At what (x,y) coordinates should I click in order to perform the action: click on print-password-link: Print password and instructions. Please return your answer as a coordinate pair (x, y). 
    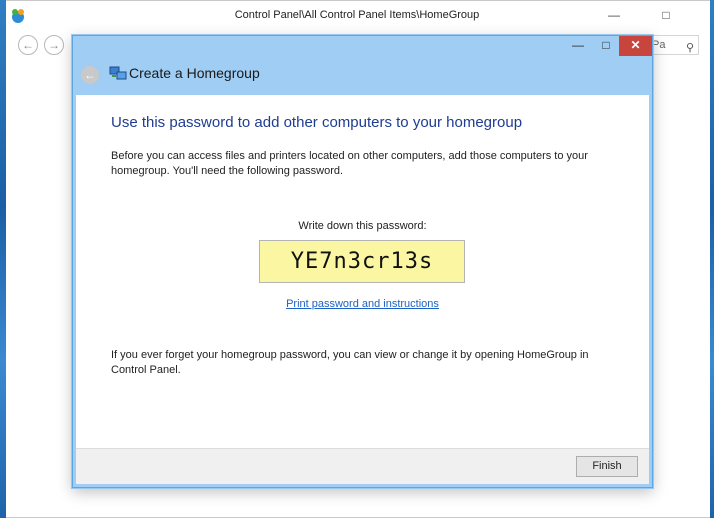
    Looking at the image, I should click on (362, 304).